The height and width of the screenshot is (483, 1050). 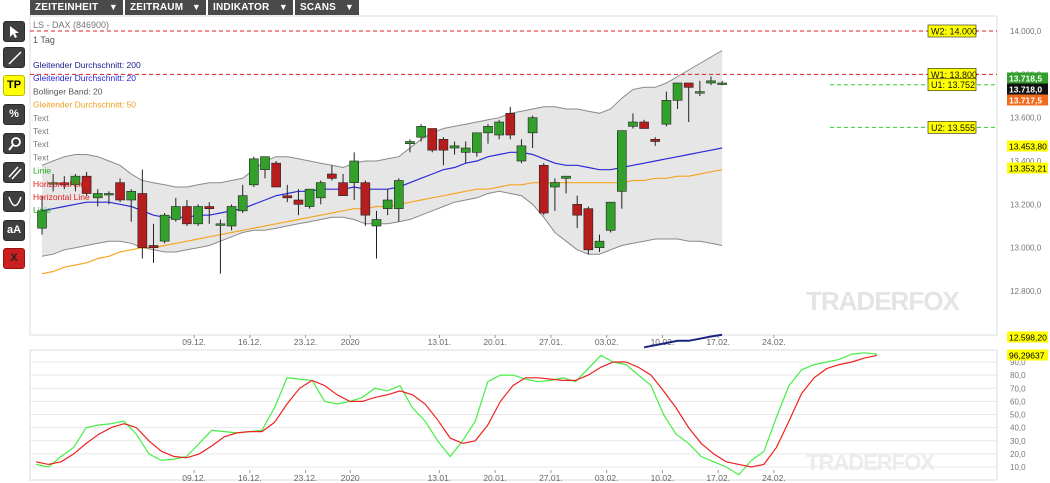 I want to click on price-tag-label: 96,29637, so click(x=1027, y=356).